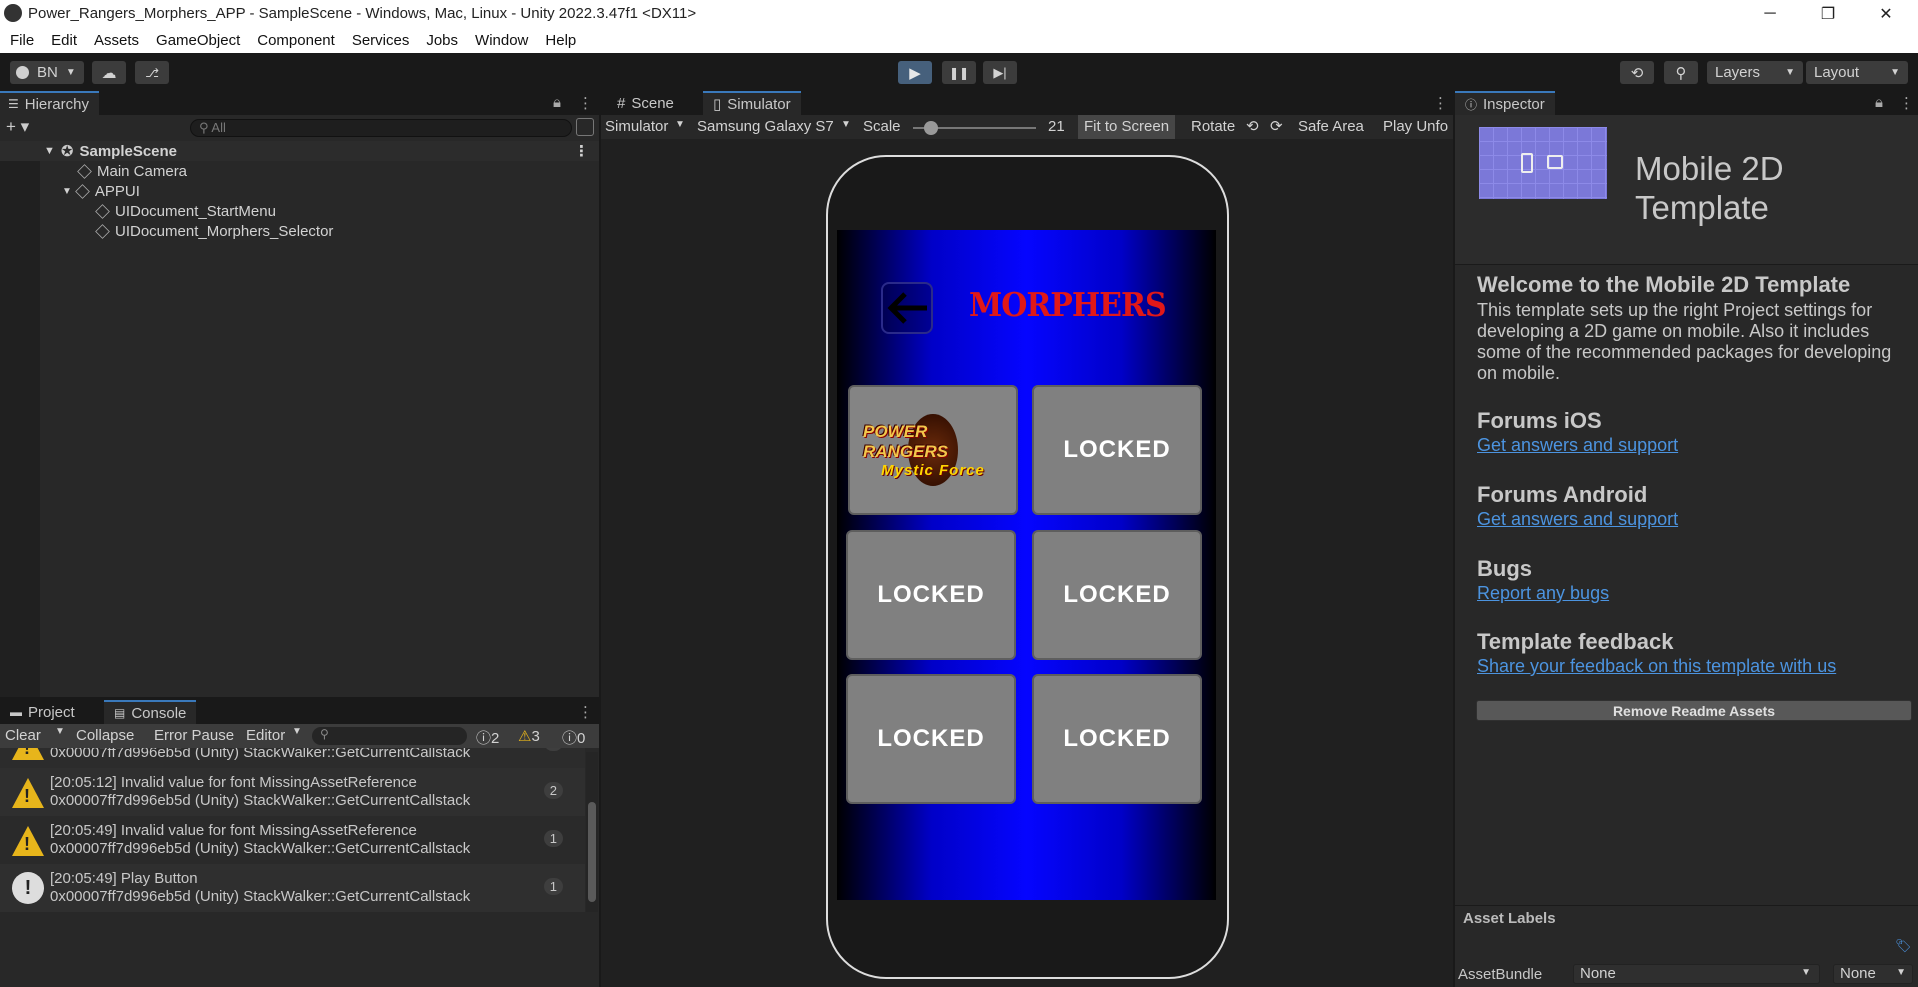 The width and height of the screenshot is (1918, 987). Describe the element at coordinates (381, 128) in the screenshot. I see `hierarchy-search-input: ⚲ All` at that location.